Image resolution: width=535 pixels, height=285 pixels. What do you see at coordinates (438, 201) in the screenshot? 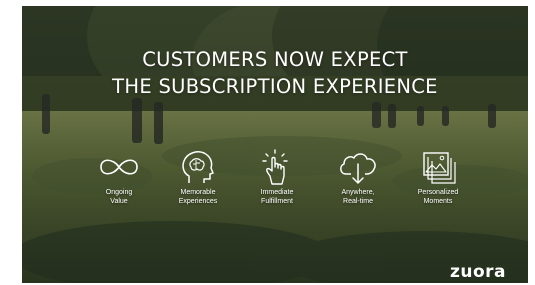
I see `feature-label-line-2: Moments` at bounding box center [438, 201].